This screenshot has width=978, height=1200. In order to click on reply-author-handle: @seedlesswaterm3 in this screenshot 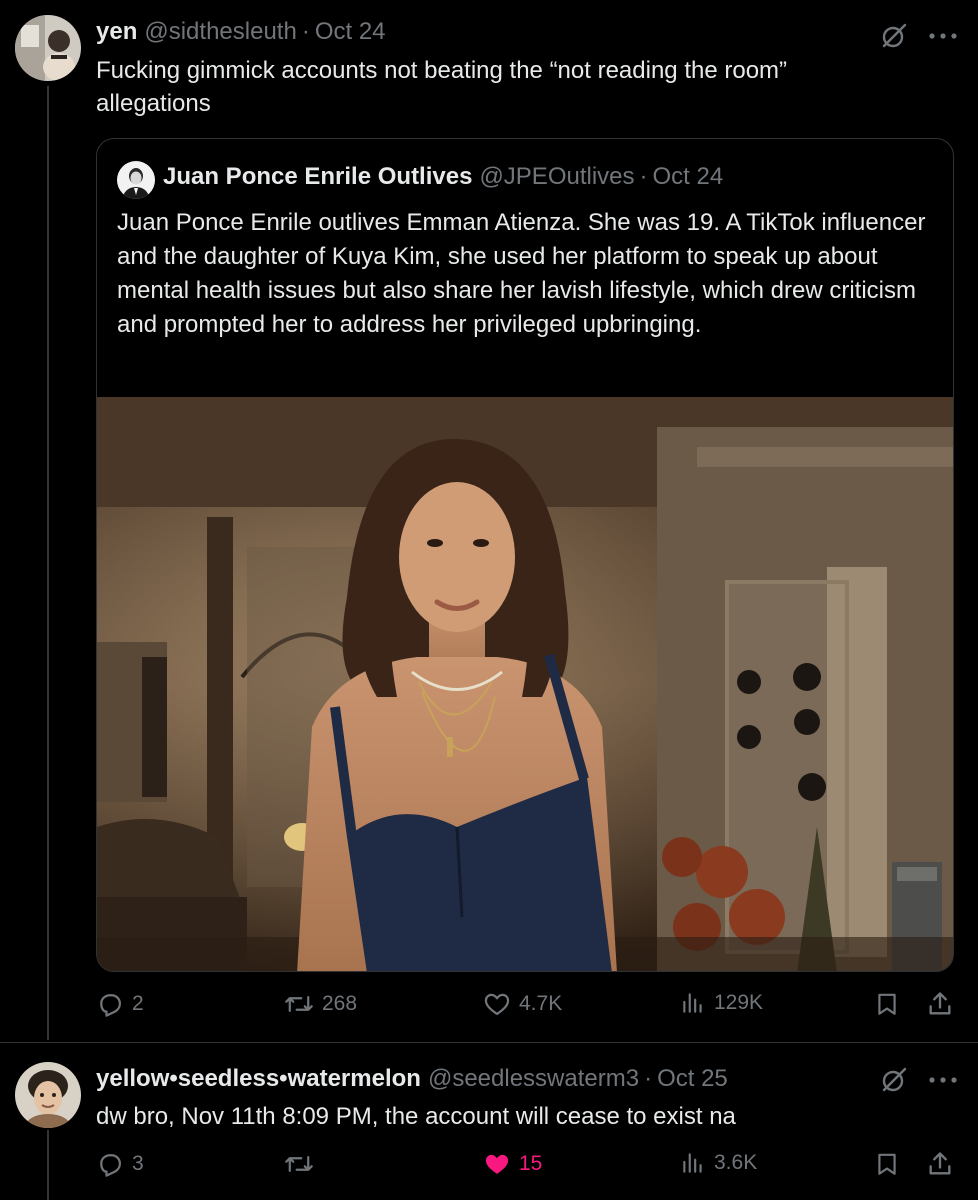, I will do `click(533, 1079)`.